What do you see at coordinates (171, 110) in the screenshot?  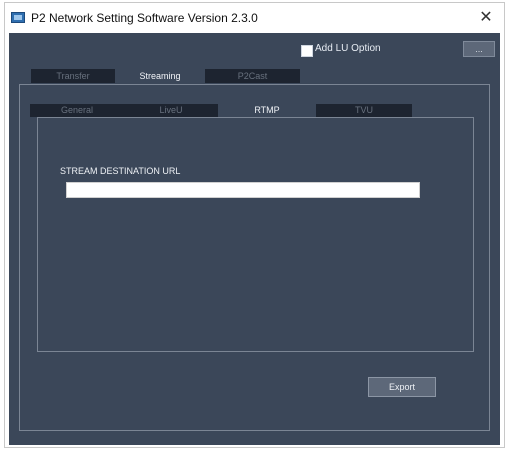 I see `tab-liveu: LiveU` at bounding box center [171, 110].